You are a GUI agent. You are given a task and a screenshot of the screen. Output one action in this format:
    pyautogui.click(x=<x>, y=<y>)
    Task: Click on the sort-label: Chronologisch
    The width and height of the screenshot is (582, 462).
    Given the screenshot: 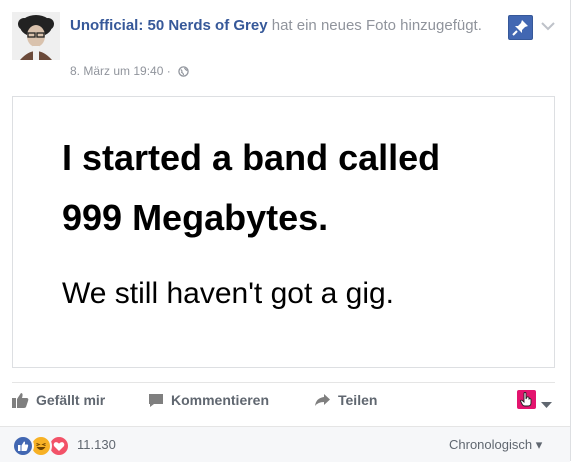 What is the action you would take?
    pyautogui.click(x=491, y=444)
    